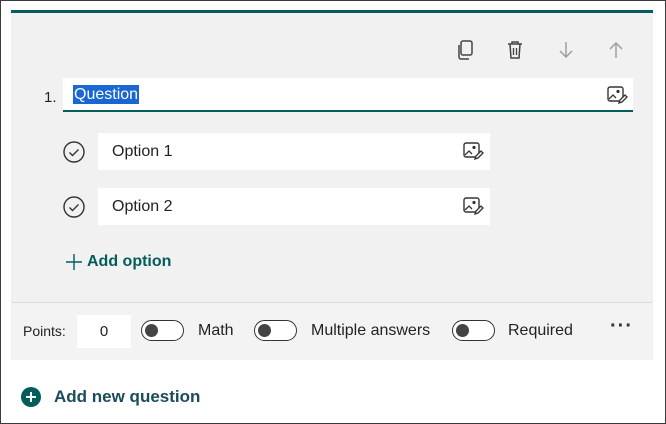  What do you see at coordinates (540, 330) in the screenshot?
I see `required-label: Required` at bounding box center [540, 330].